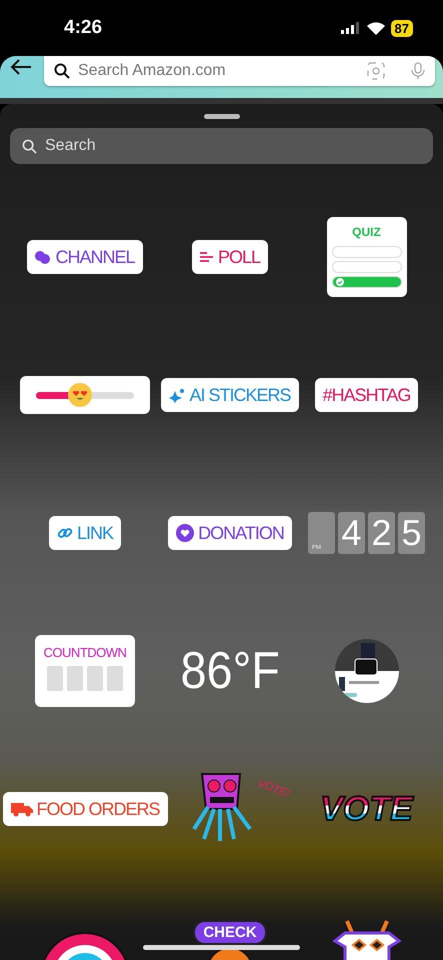  I want to click on chat-bubble-icon, so click(43, 257).